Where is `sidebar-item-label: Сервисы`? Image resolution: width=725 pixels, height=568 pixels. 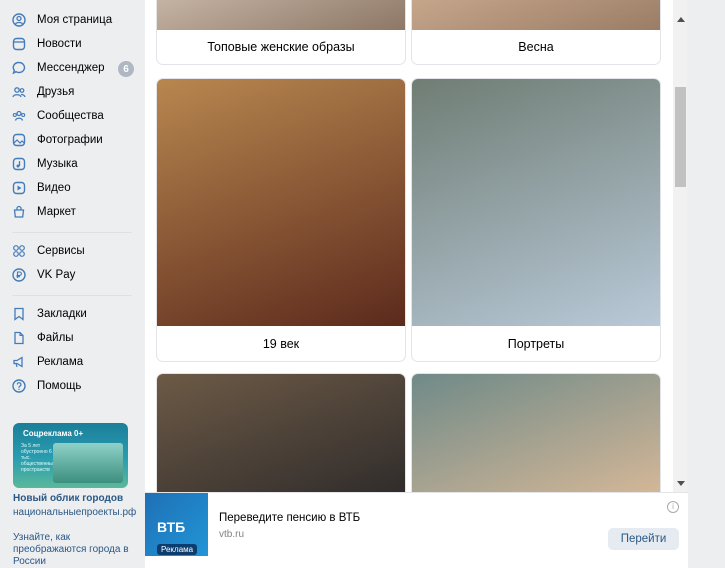
sidebar-item-label: Сервисы is located at coordinates (61, 251).